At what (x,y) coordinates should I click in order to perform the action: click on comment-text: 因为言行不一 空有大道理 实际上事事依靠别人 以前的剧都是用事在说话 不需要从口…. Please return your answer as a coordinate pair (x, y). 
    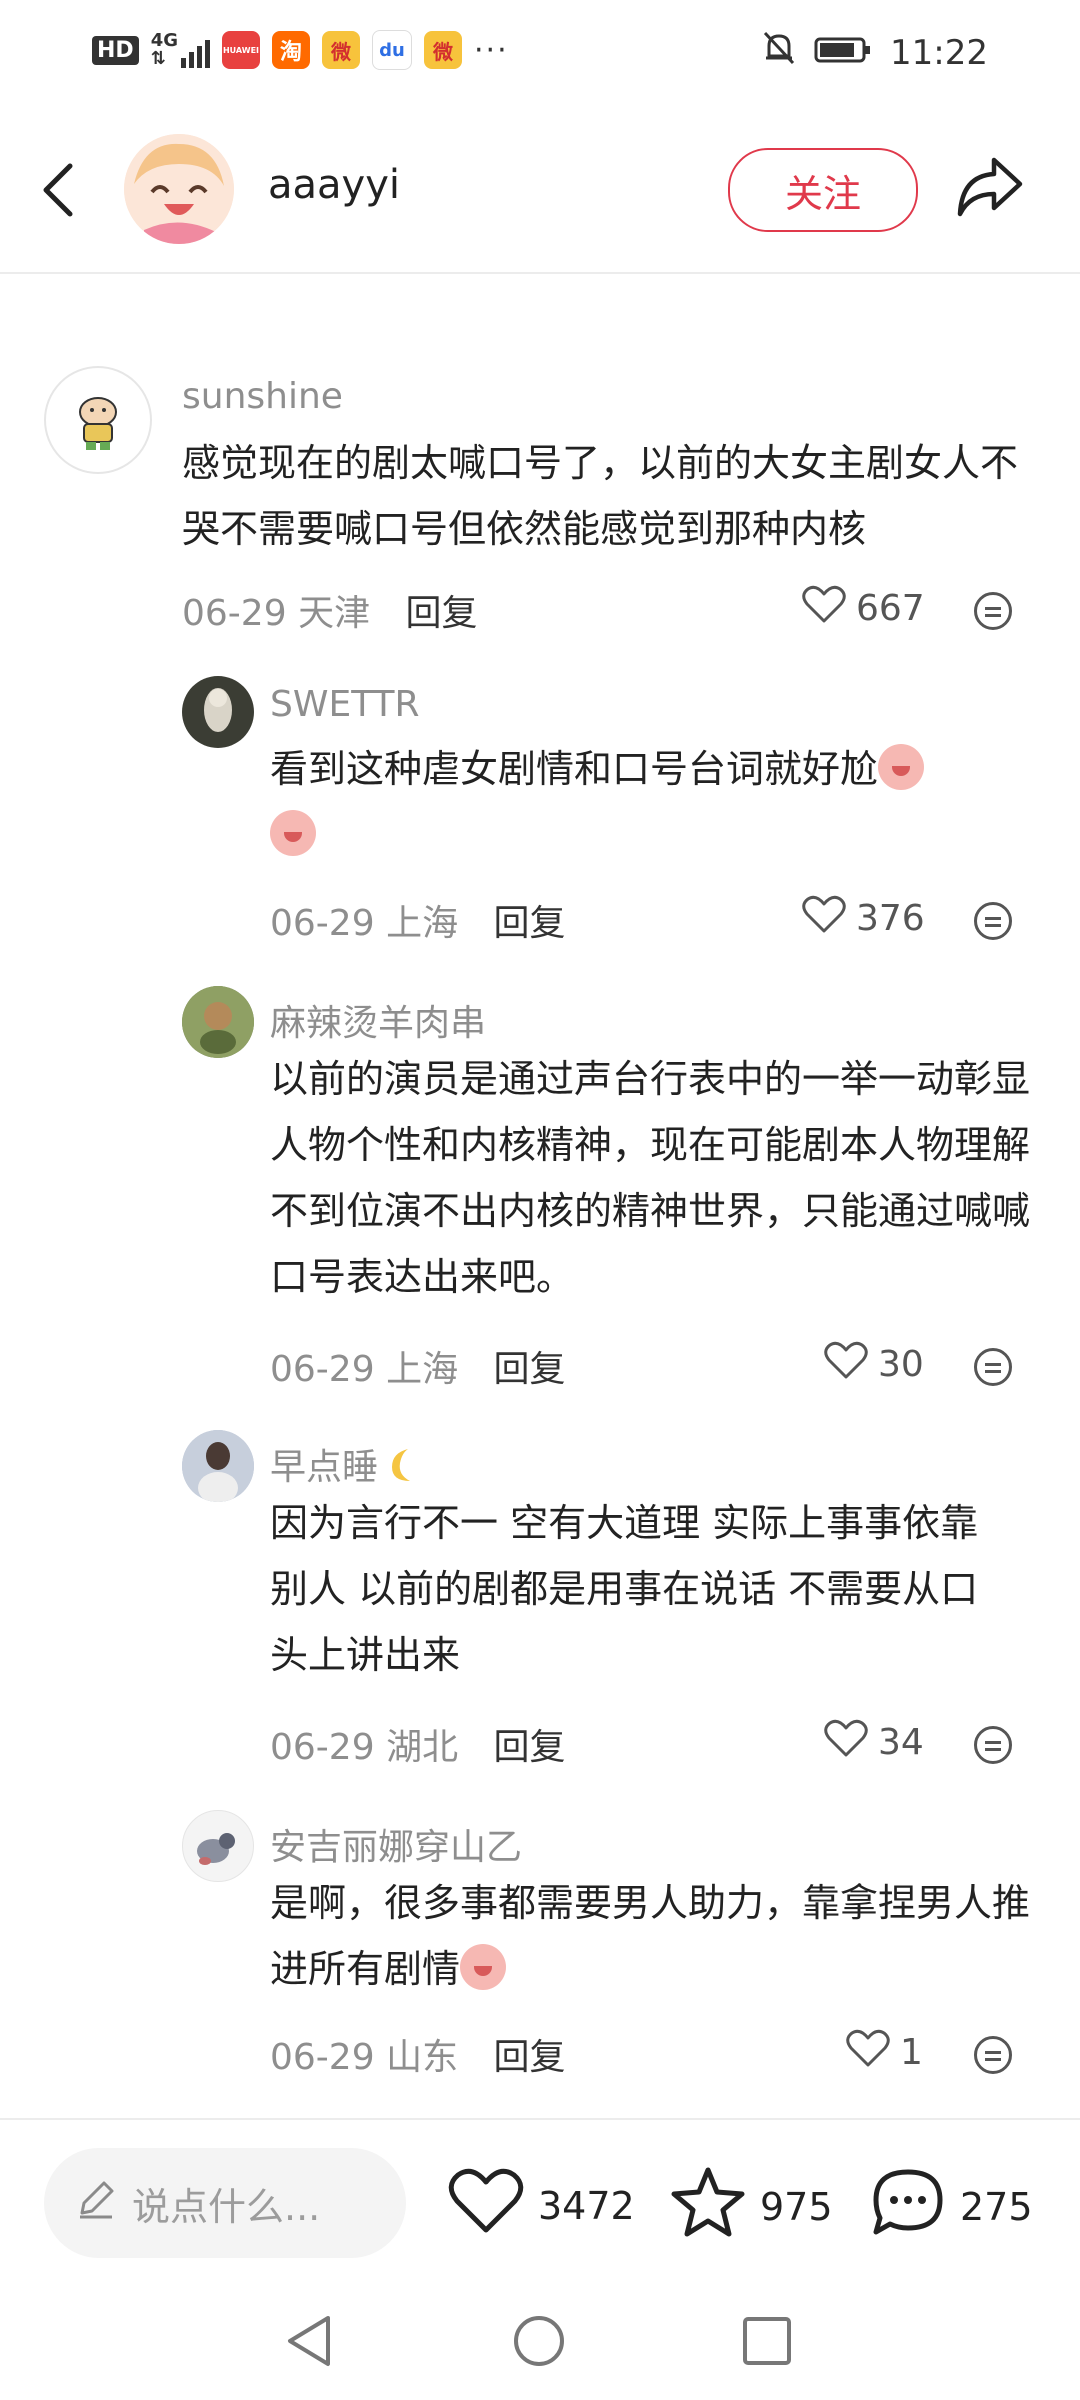
    Looking at the image, I should click on (624, 1589).